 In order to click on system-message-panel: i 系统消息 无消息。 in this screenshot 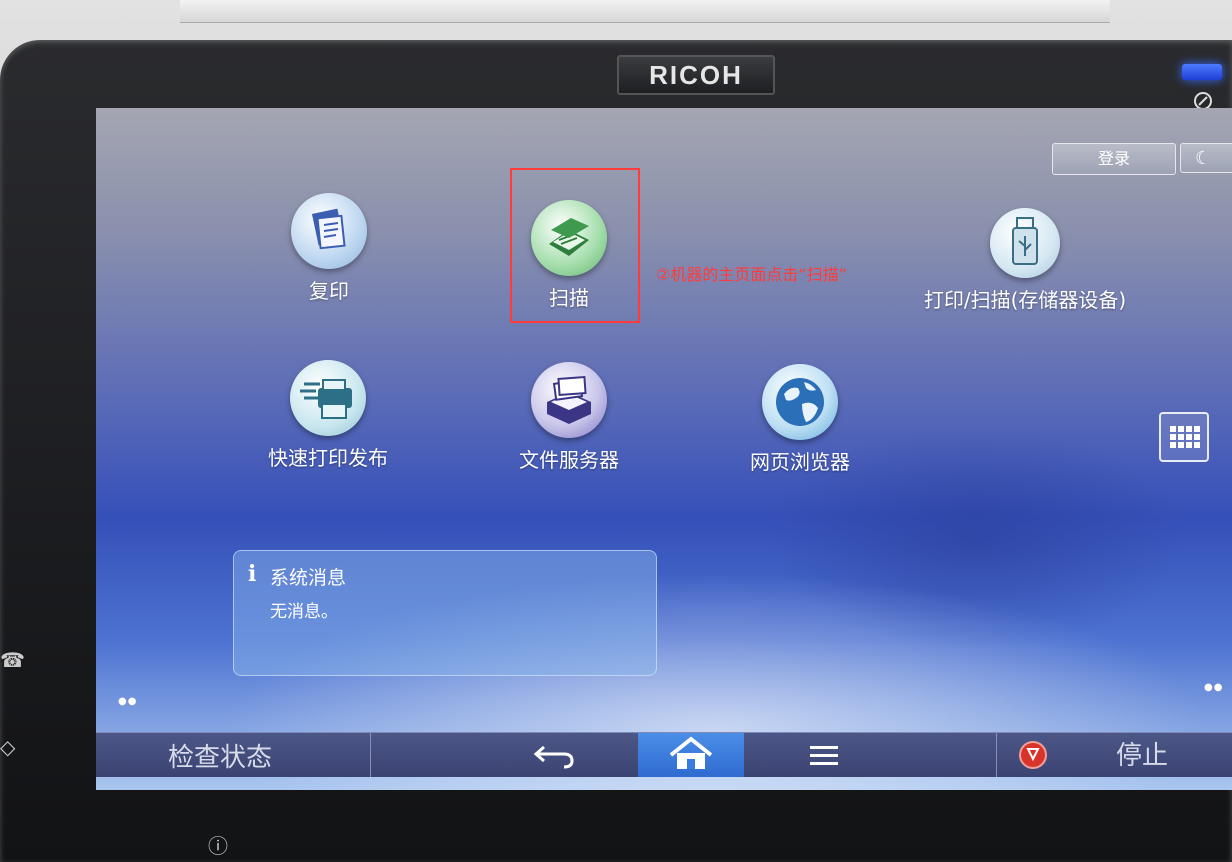, I will do `click(445, 613)`.